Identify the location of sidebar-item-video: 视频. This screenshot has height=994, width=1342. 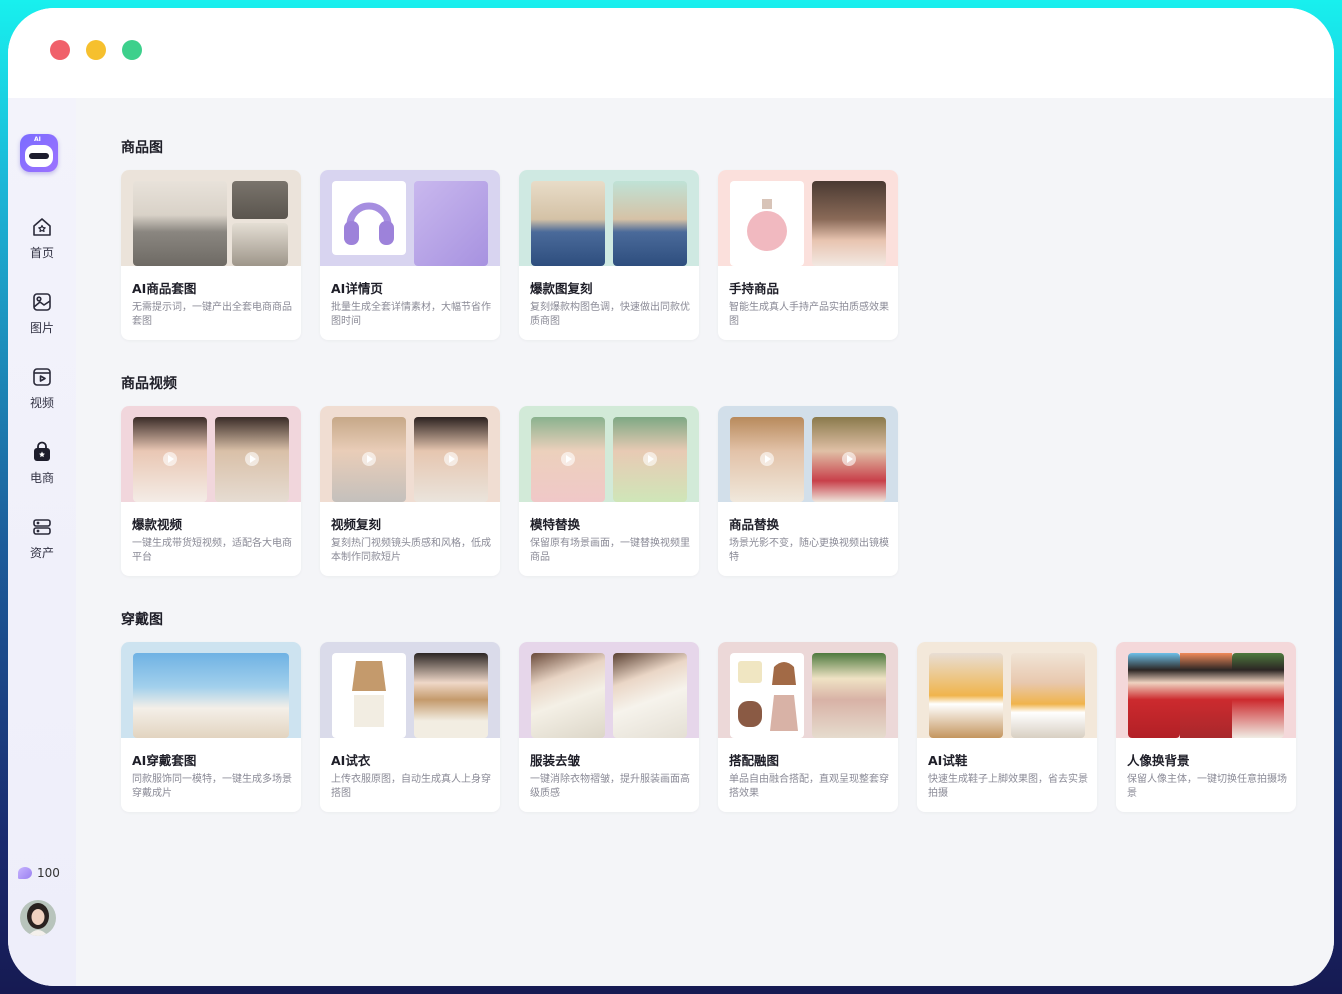
(42, 388).